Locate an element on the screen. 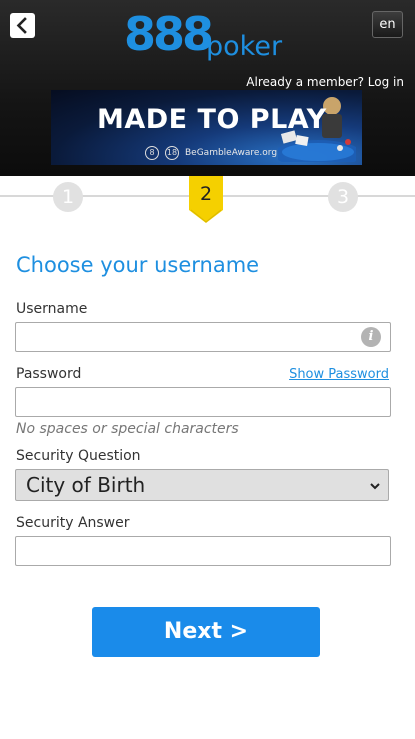 This screenshot has height=739, width=415. step-1: 1 is located at coordinates (68, 197).